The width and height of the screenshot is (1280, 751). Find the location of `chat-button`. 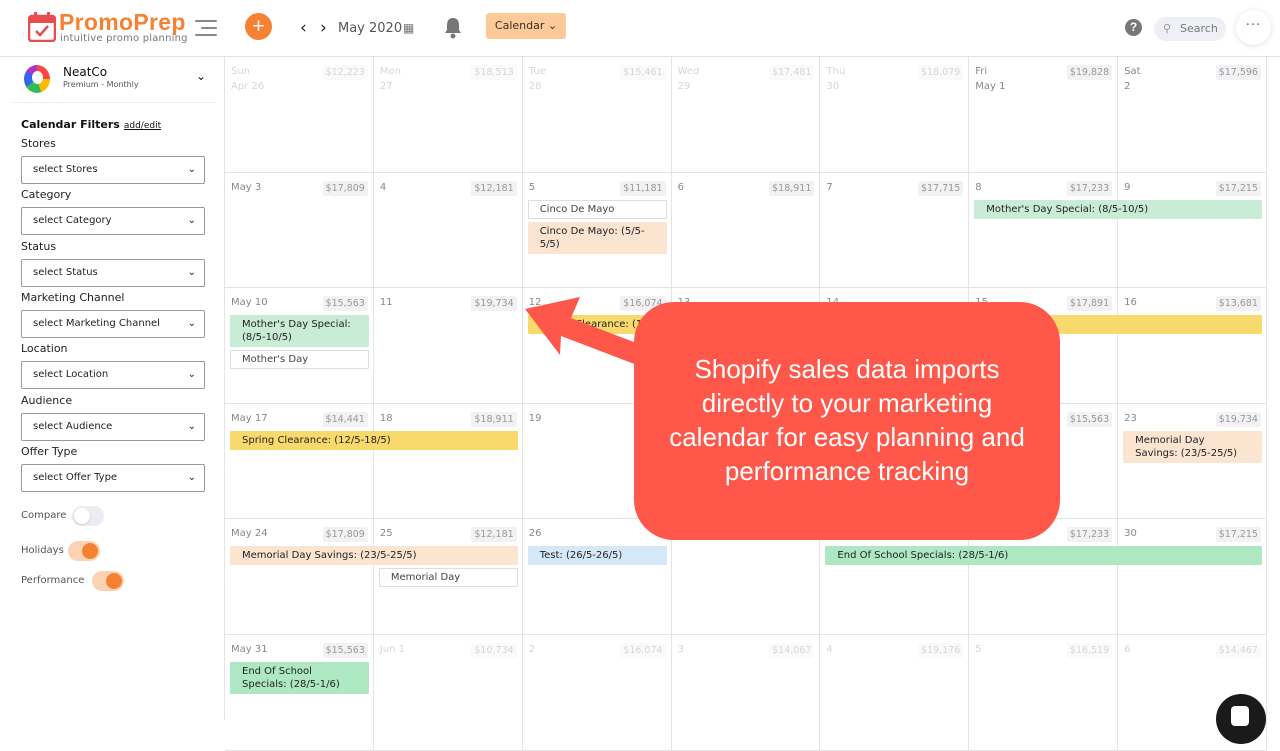

chat-button is located at coordinates (1241, 719).